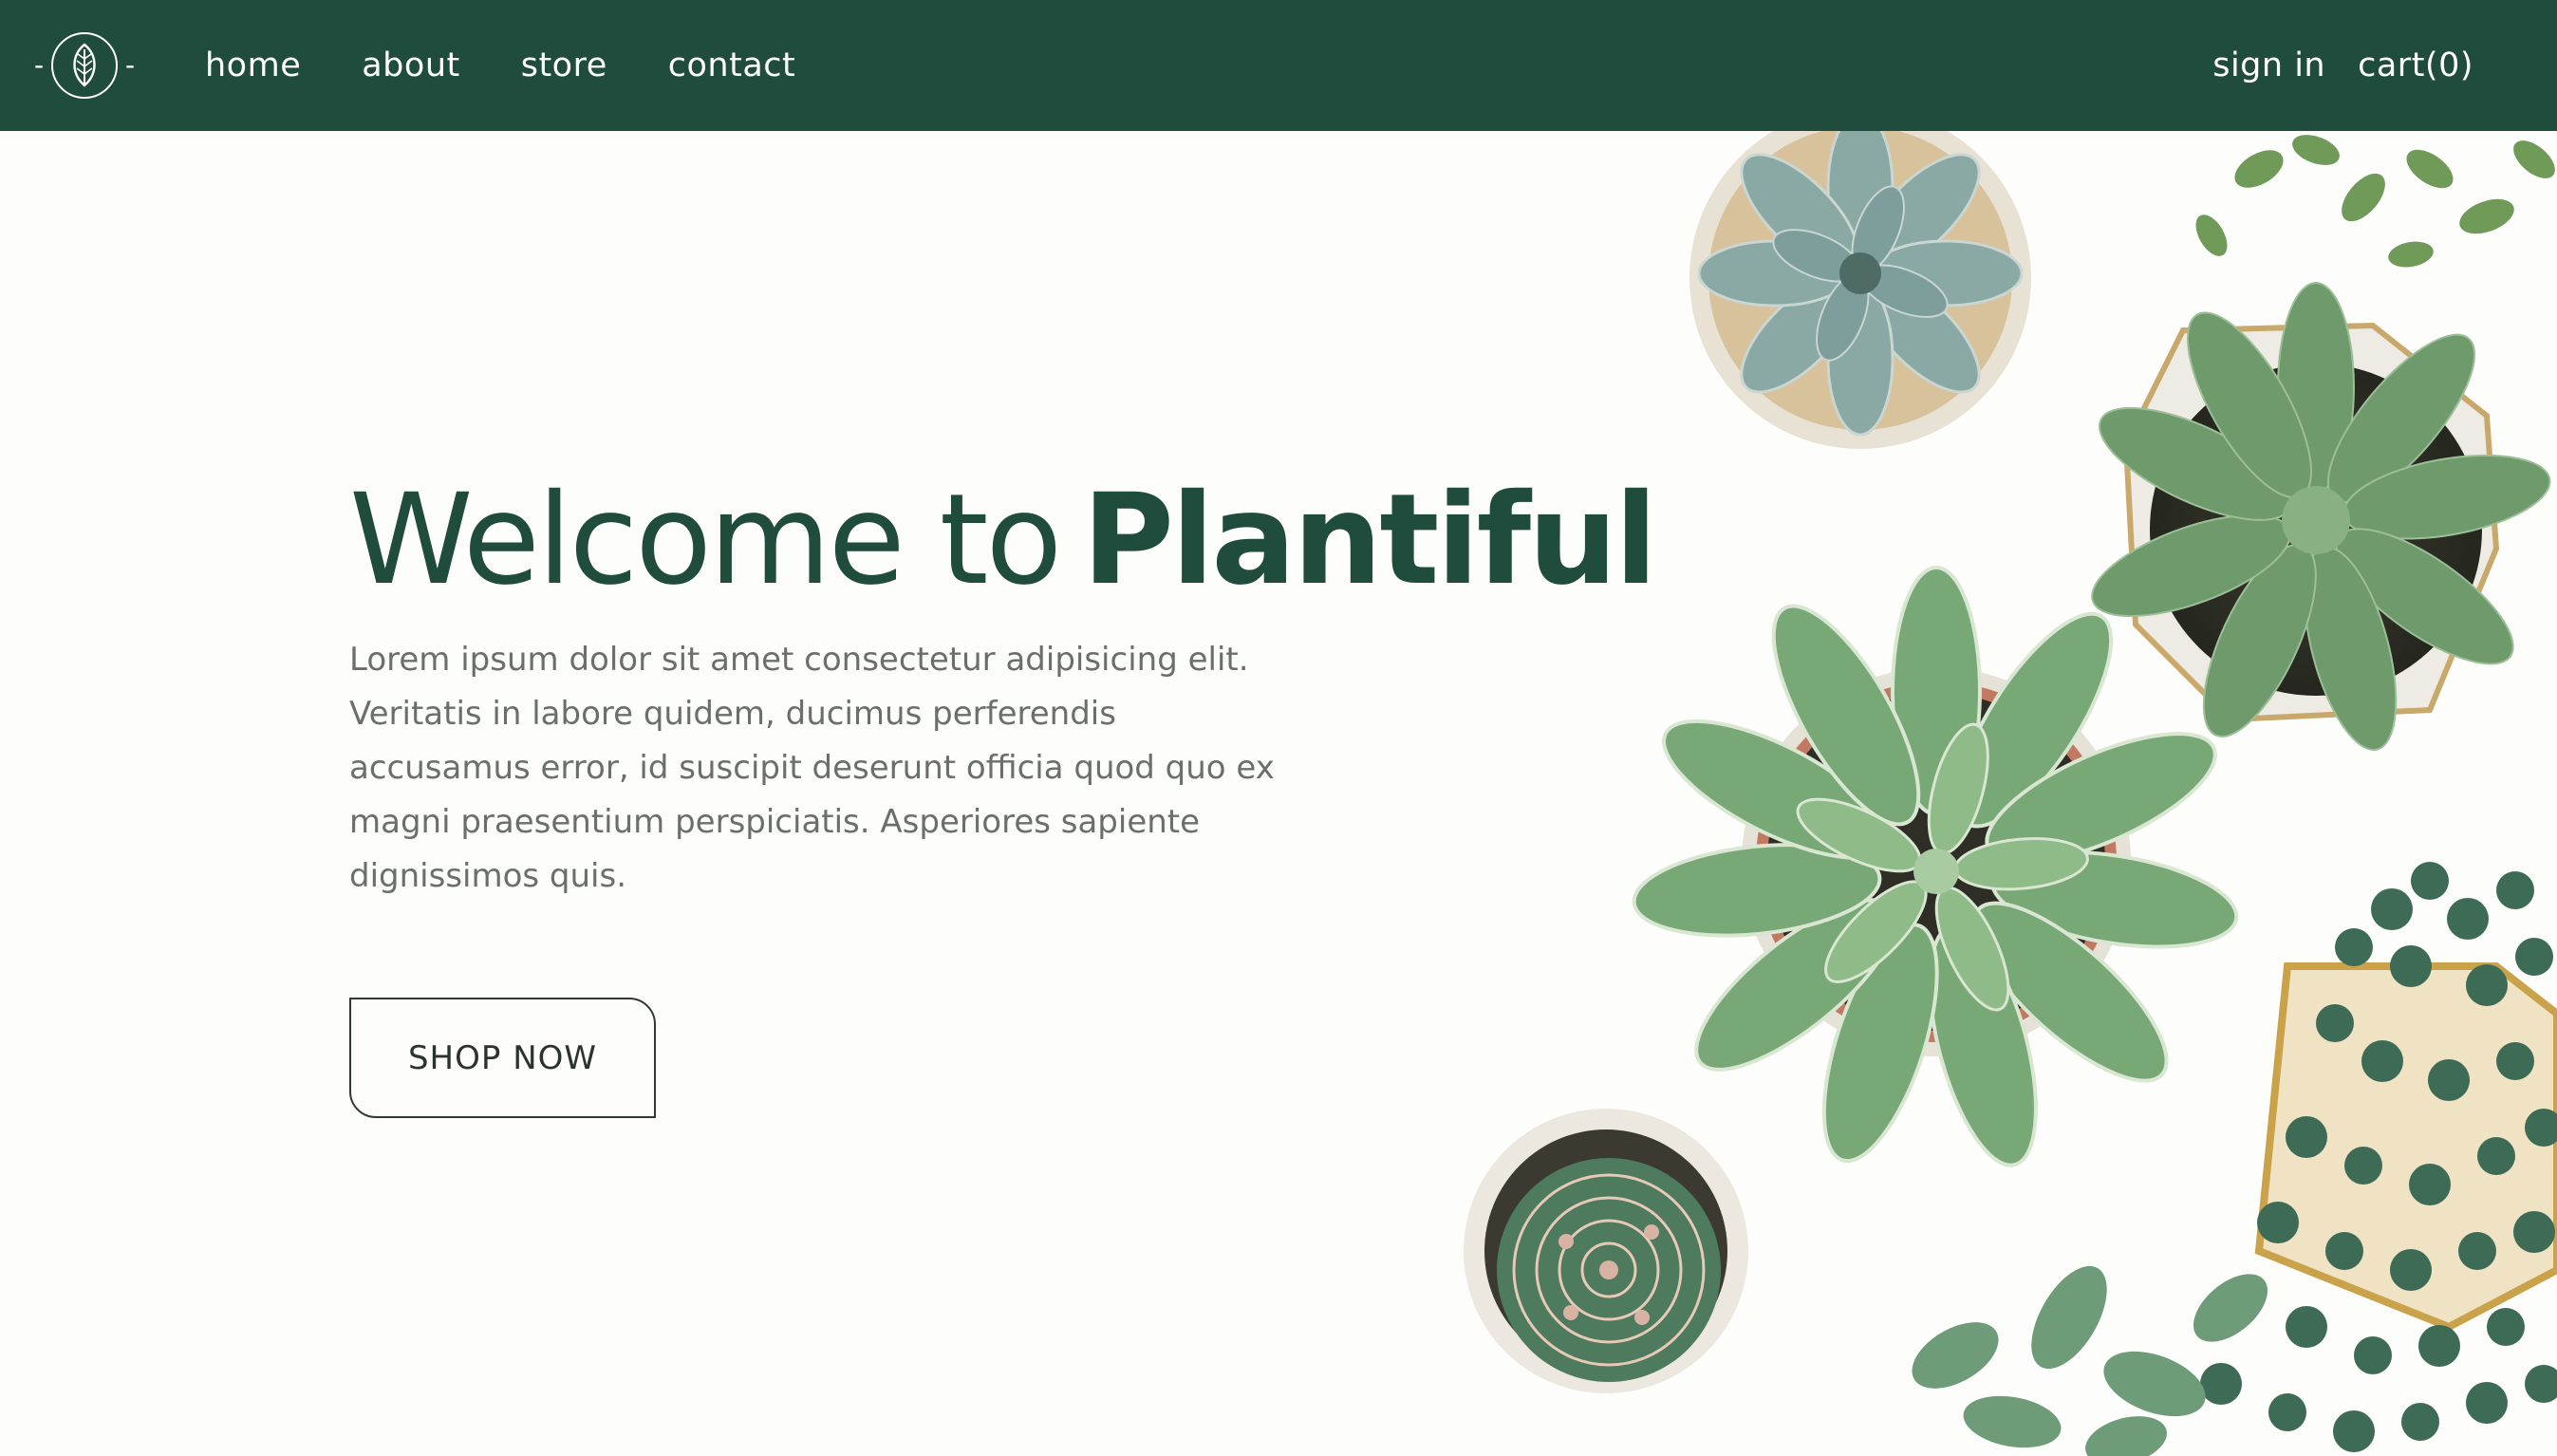 The width and height of the screenshot is (2557, 1456). Describe the element at coordinates (502, 1058) in the screenshot. I see `shop-now-button: SHOP NOW` at that location.